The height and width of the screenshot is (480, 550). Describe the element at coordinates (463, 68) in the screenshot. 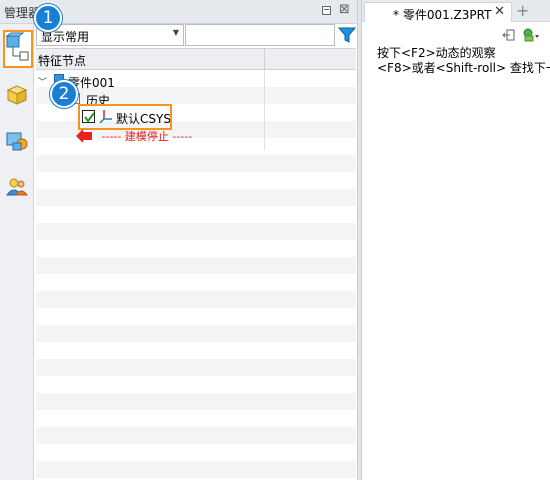

I see `hint-line-2: <F8>或者<Shift-roll> 查找下一` at that location.